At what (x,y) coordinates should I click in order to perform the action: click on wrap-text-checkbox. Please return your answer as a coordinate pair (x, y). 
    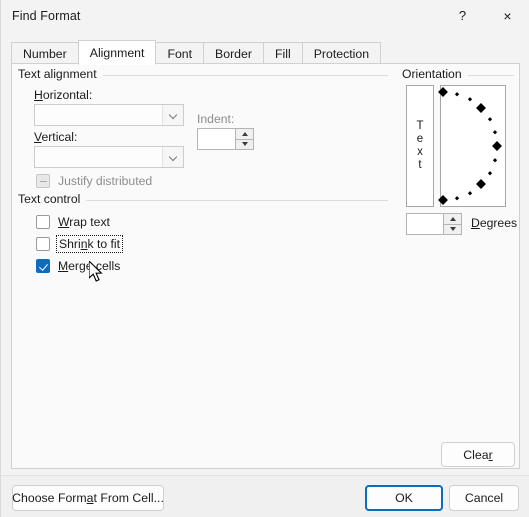
    Looking at the image, I should click on (43, 222).